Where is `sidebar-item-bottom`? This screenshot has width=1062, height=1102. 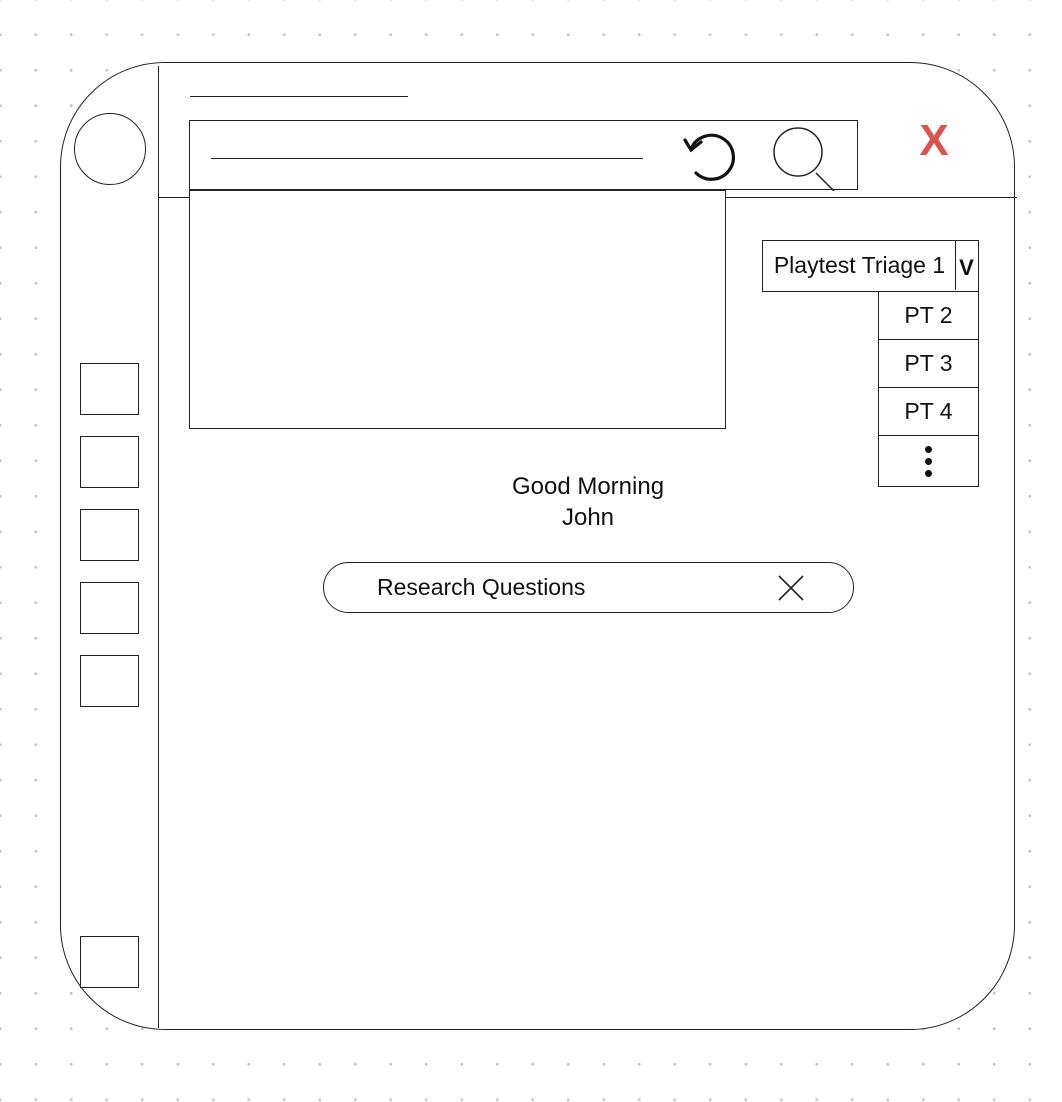
sidebar-item-bottom is located at coordinates (109, 962).